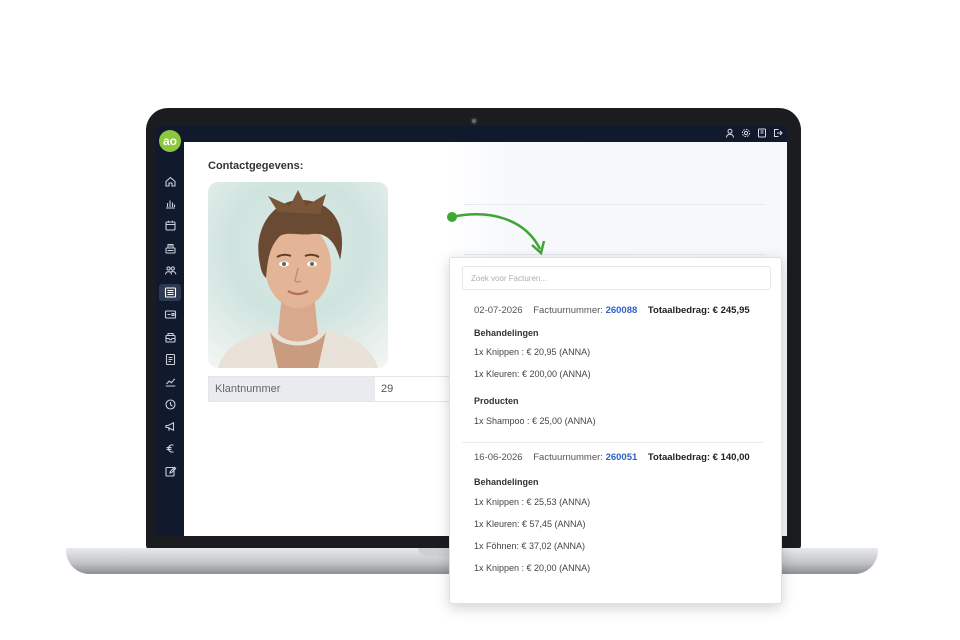 The height and width of the screenshot is (640, 960). I want to click on home-icon, so click(170, 181).